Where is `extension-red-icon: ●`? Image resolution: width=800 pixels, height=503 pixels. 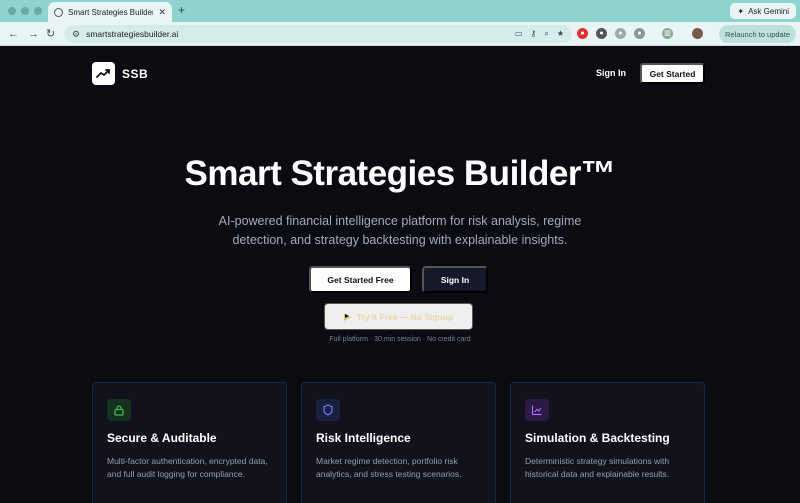 extension-red-icon: ● is located at coordinates (582, 33).